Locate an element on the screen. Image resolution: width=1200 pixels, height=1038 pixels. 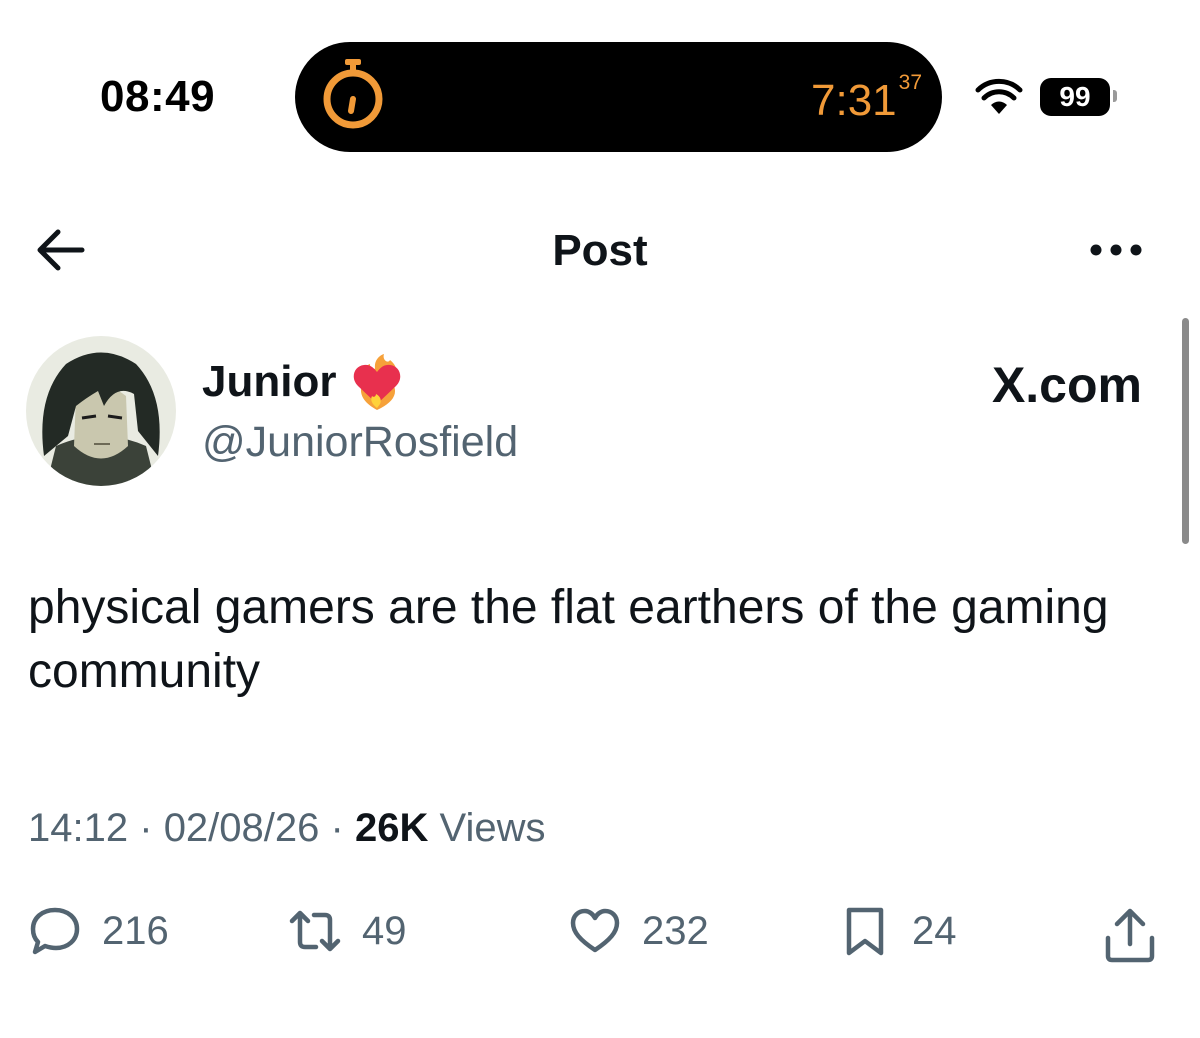
author-handle: @JuniorRosfield is located at coordinates (360, 442).